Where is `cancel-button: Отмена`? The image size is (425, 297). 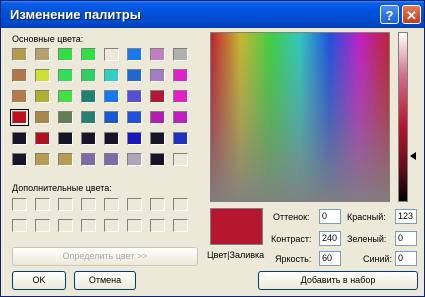
cancel-button: Отмена is located at coordinates (105, 280).